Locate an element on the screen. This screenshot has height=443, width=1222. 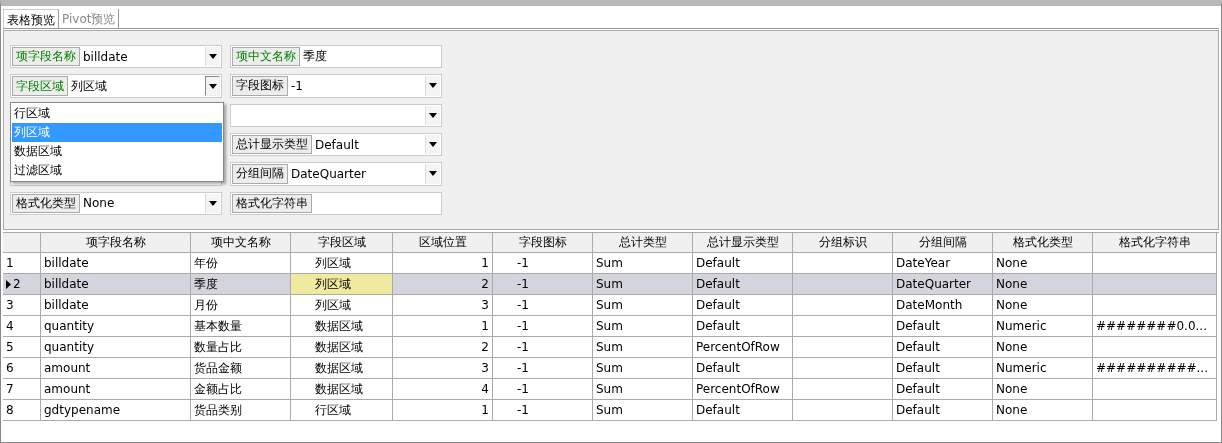
row-header: 3 is located at coordinates (22, 305).